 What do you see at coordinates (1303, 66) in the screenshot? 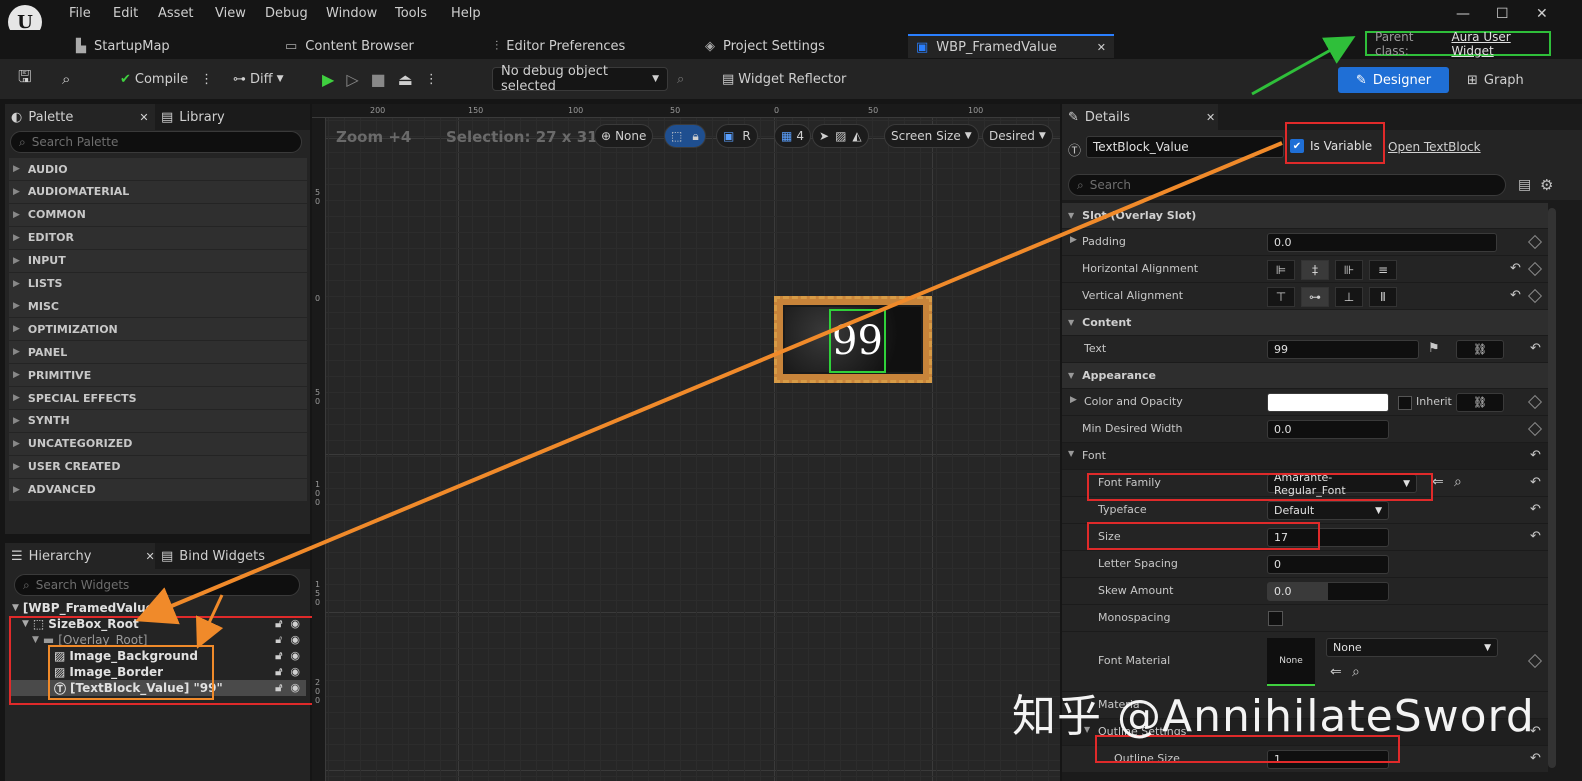
I see `arrow-green-to-parent-class` at bounding box center [1303, 66].